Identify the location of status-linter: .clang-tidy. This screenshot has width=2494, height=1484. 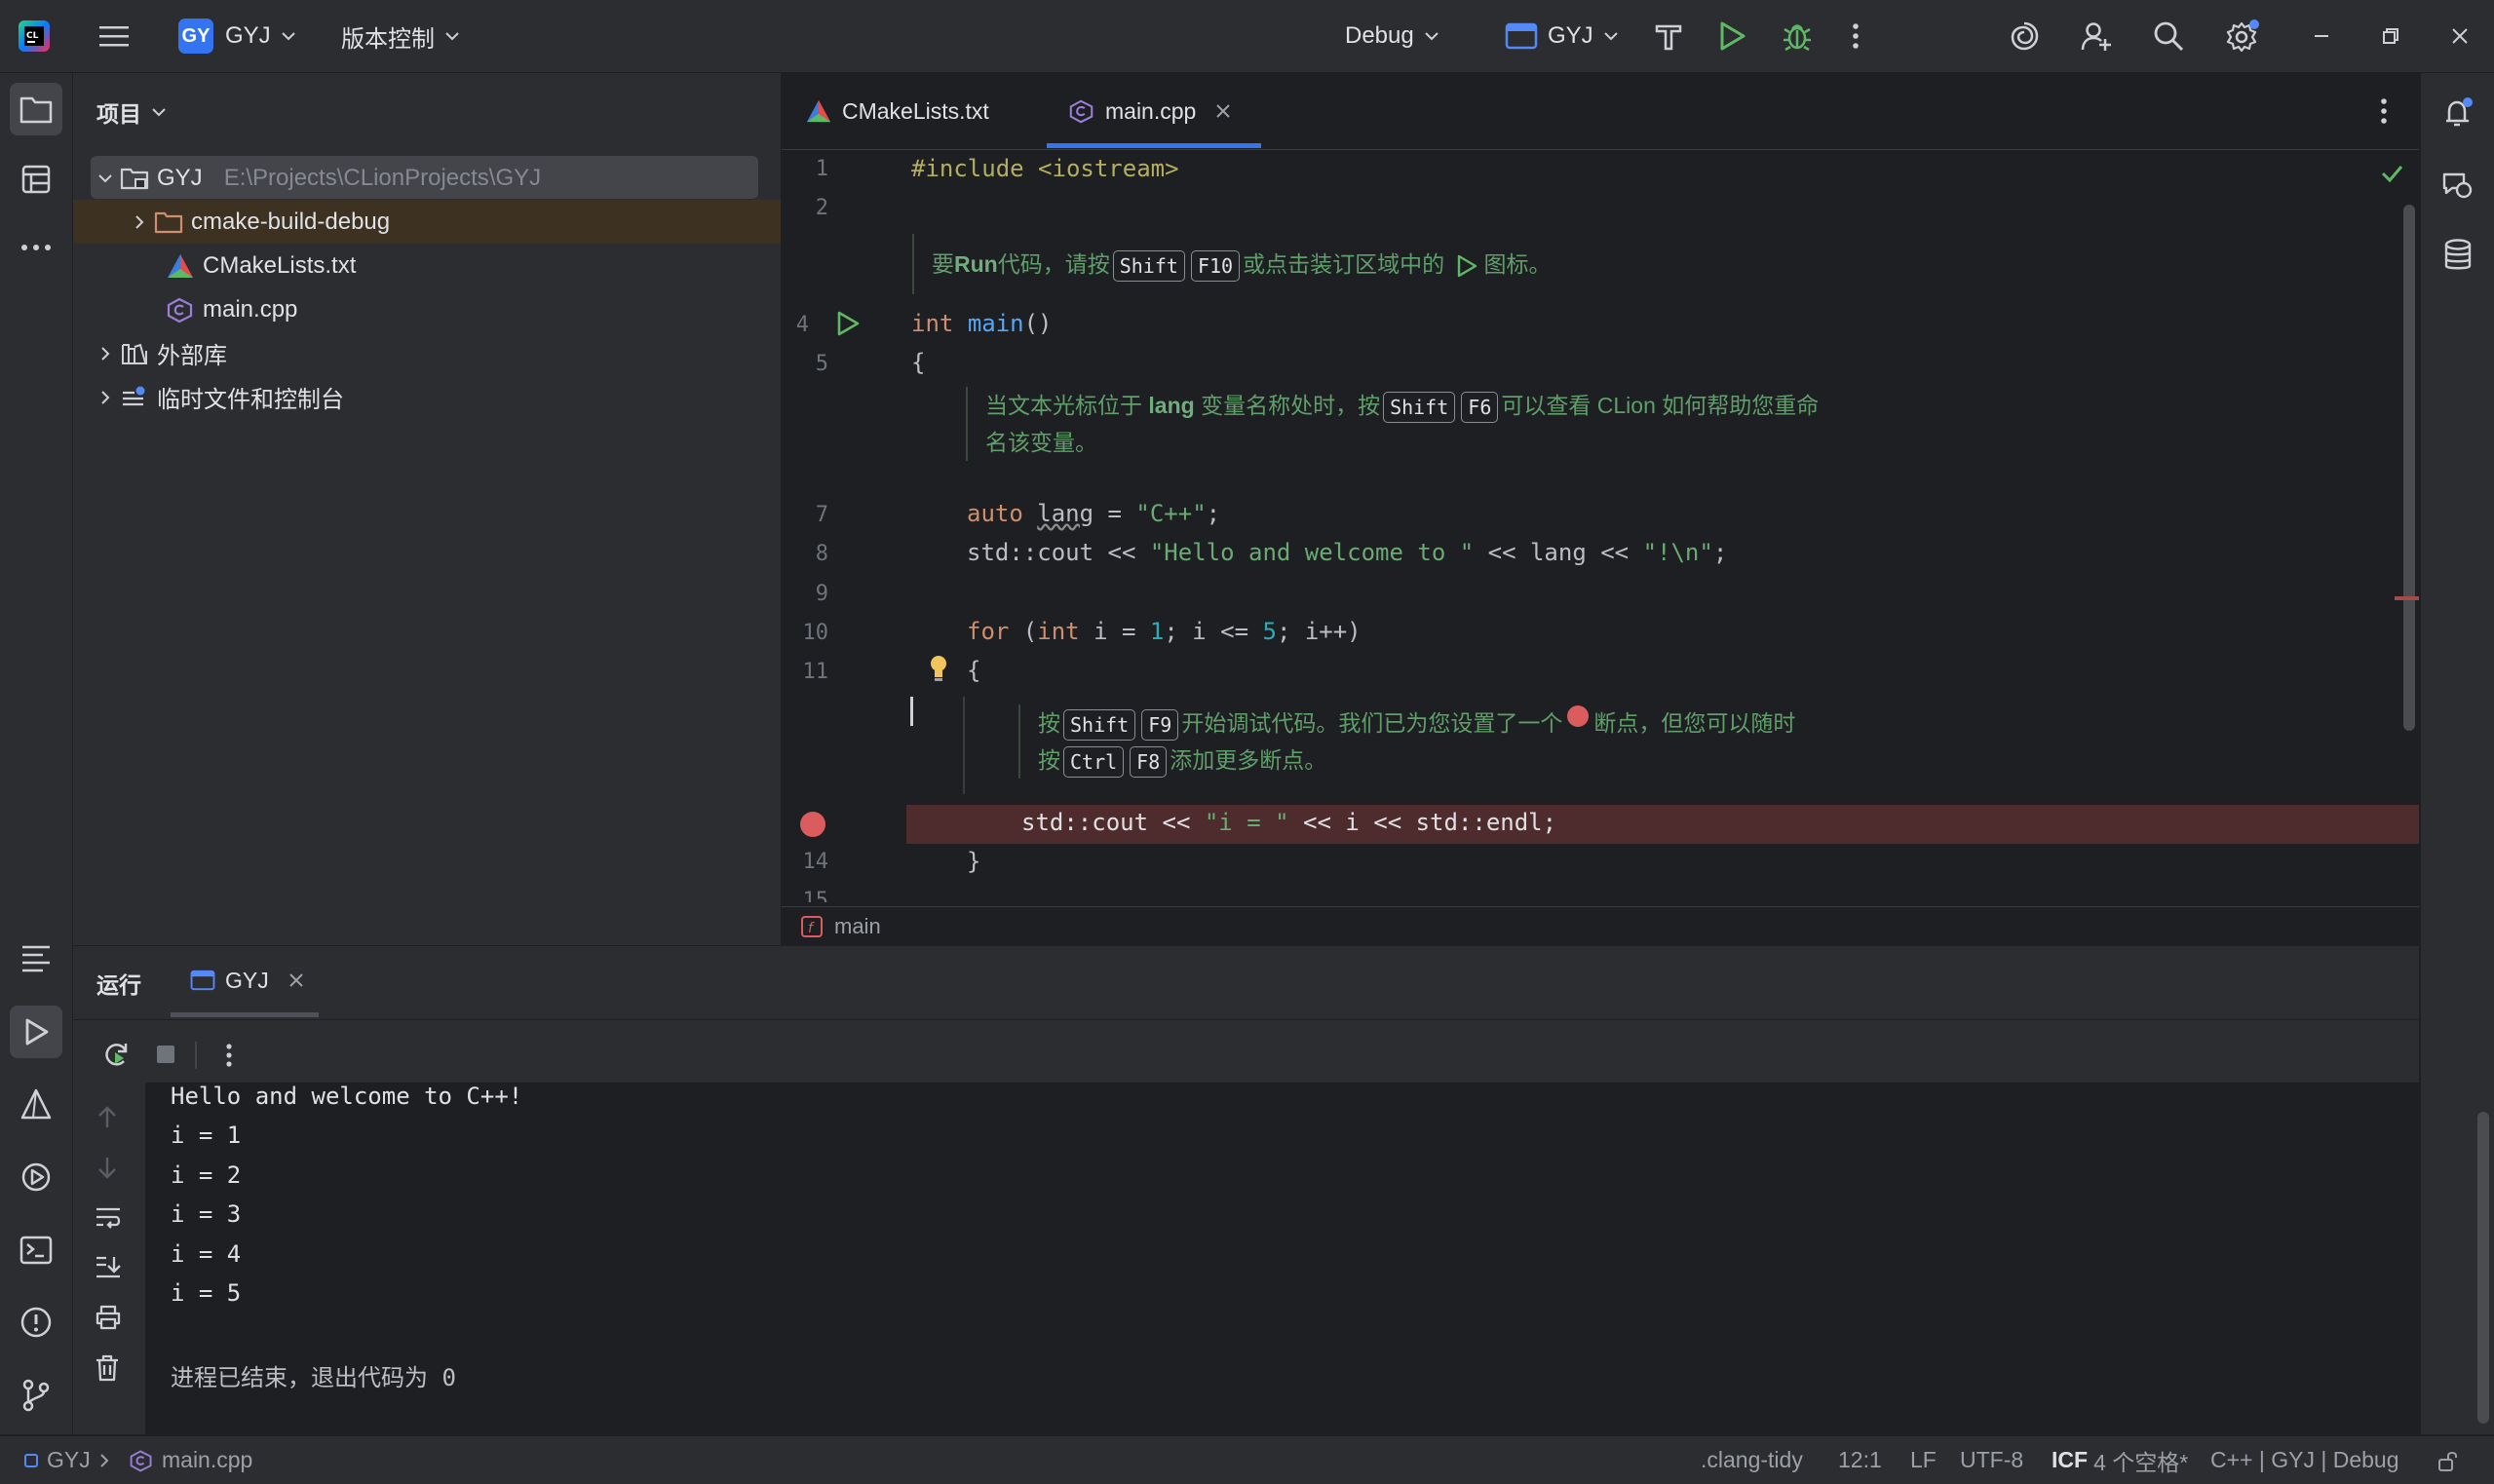
(1752, 1460).